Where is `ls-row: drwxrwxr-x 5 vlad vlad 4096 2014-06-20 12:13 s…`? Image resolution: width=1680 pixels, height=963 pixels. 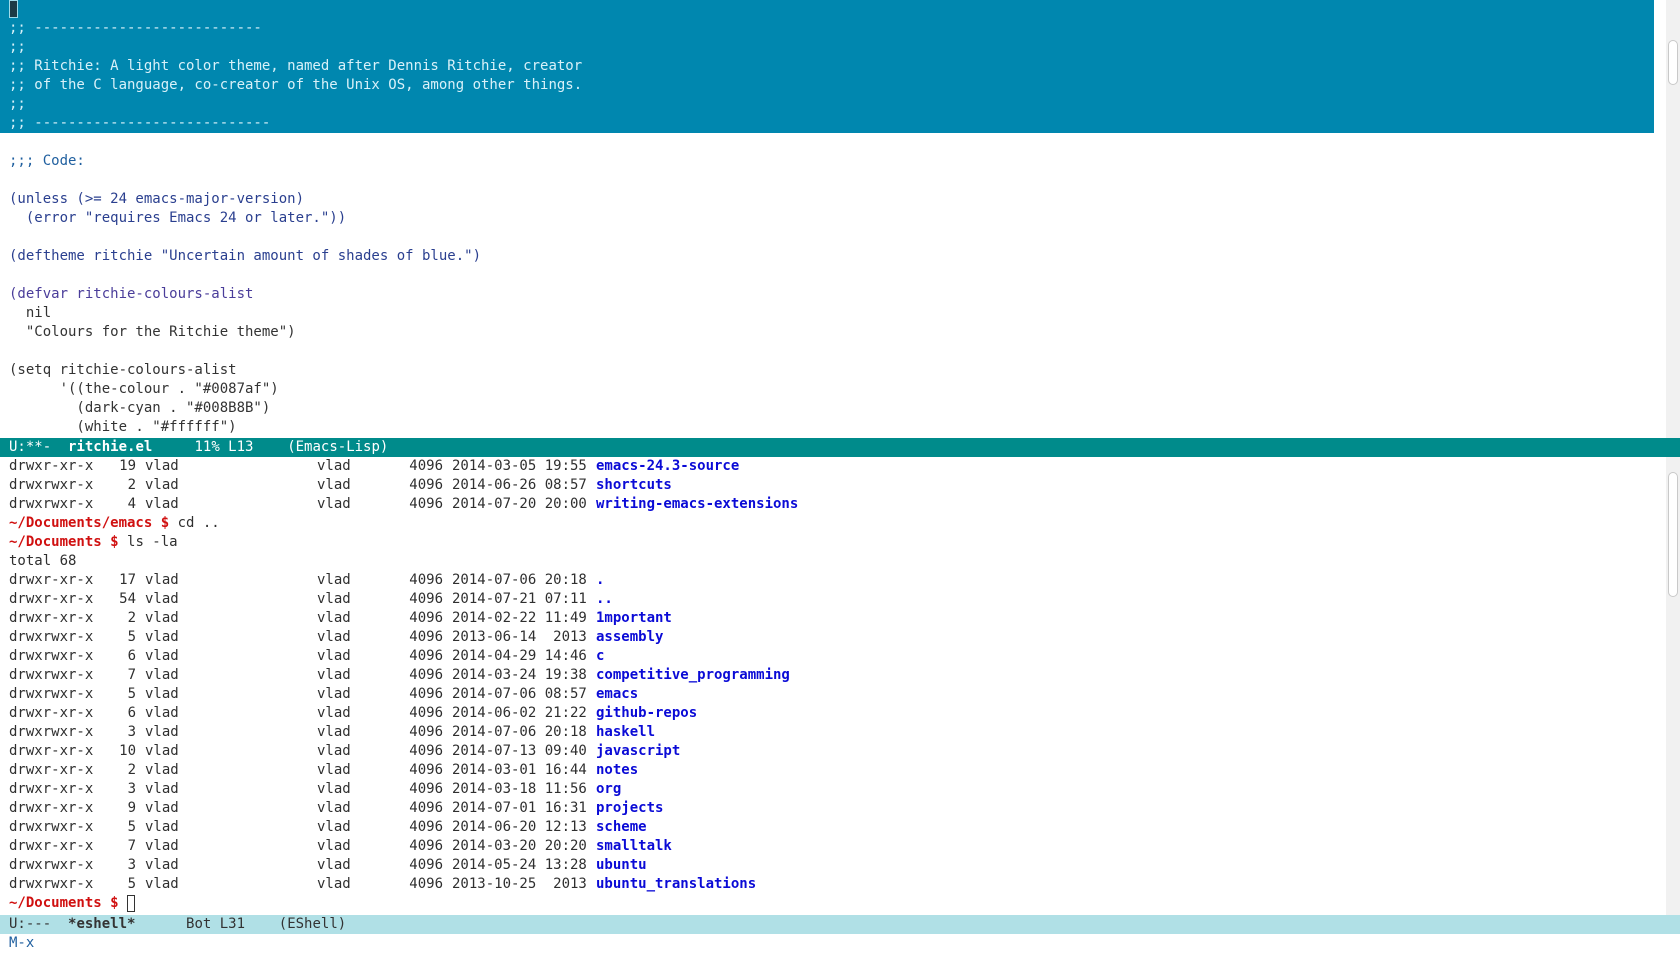
ls-row: drwxrwxr-x 5 vlad vlad 4096 2014-06-20 12:13 s… is located at coordinates (832, 827).